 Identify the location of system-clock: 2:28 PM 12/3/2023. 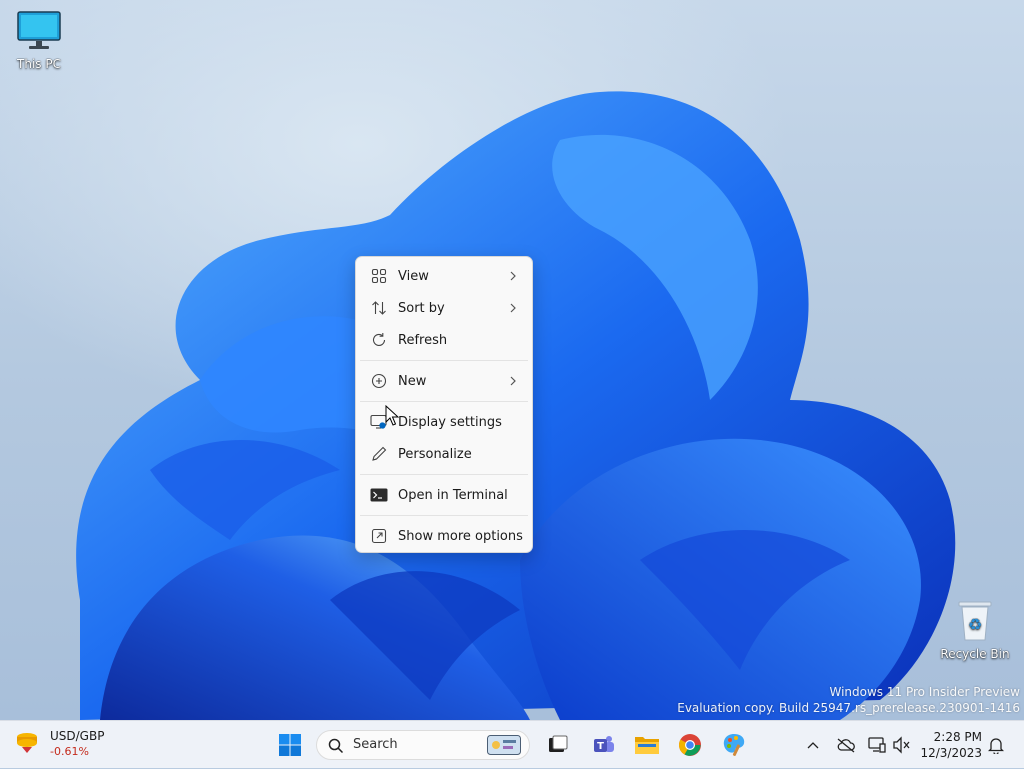
(951, 745).